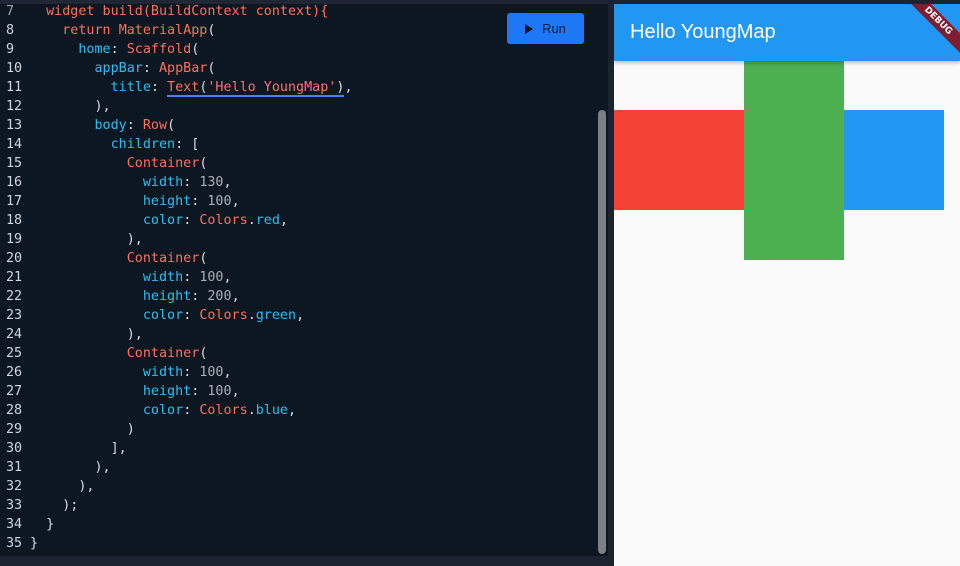  Describe the element at coordinates (545, 28) in the screenshot. I see `run-button: Run` at that location.